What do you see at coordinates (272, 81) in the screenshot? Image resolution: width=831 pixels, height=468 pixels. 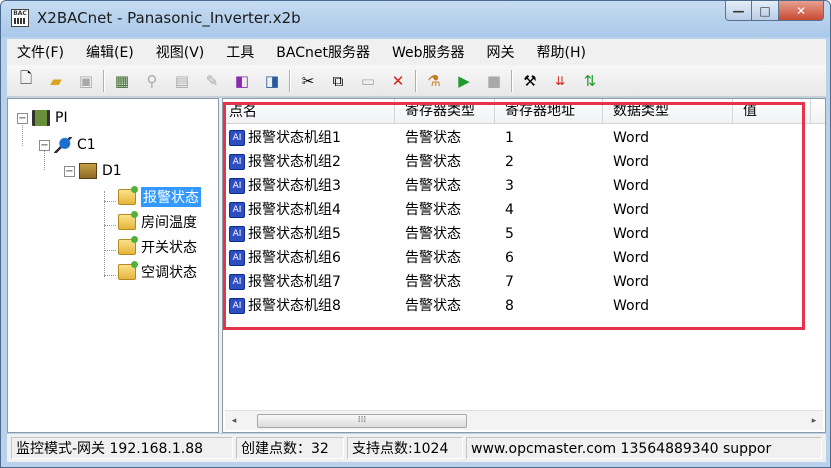 I see `config-icon: ◨` at bounding box center [272, 81].